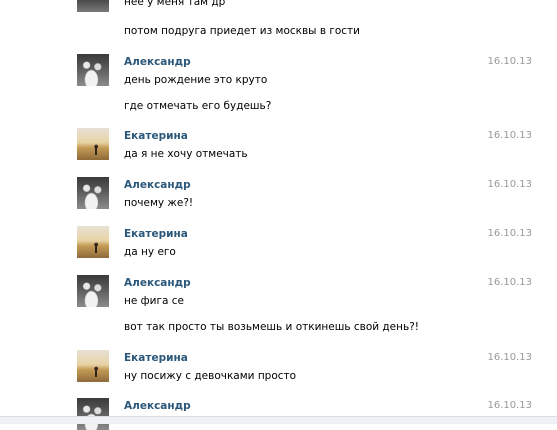 This screenshot has width=557, height=430. Describe the element at coordinates (278, 144) in the screenshot. I see `message-item: Екатерина 16.10.13 да я не хочу отмечать` at that location.